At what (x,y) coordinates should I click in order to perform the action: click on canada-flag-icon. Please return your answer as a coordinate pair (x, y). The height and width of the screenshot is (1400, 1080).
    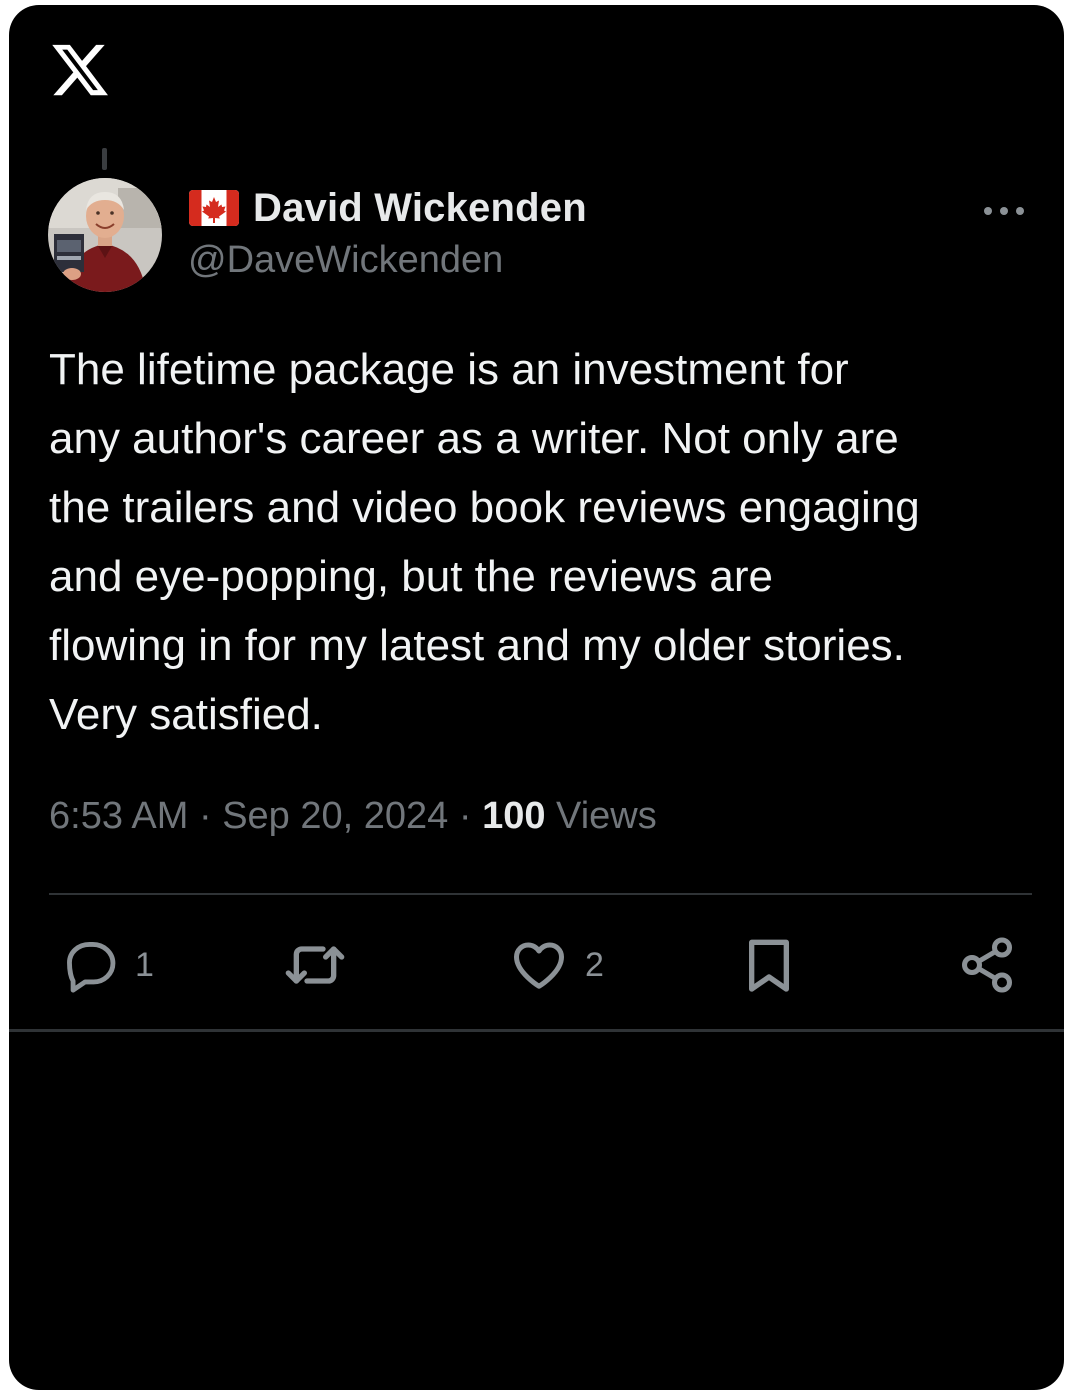
    Looking at the image, I should click on (214, 208).